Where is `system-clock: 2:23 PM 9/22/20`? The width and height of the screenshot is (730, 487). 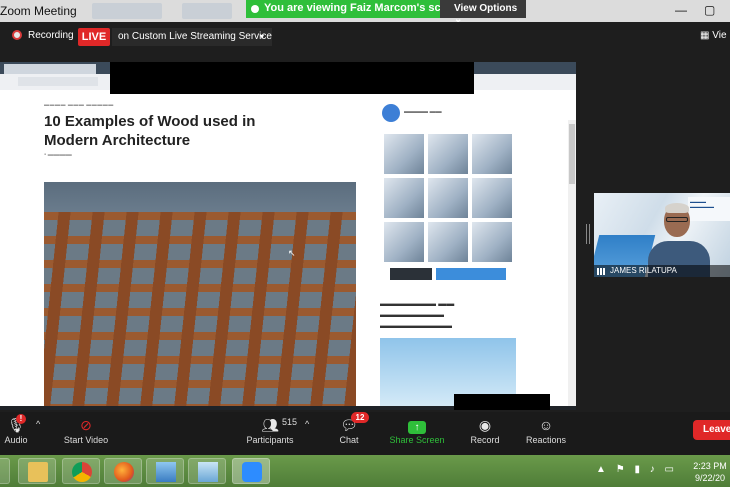 system-clock: 2:23 PM 9/22/20 is located at coordinates (710, 472).